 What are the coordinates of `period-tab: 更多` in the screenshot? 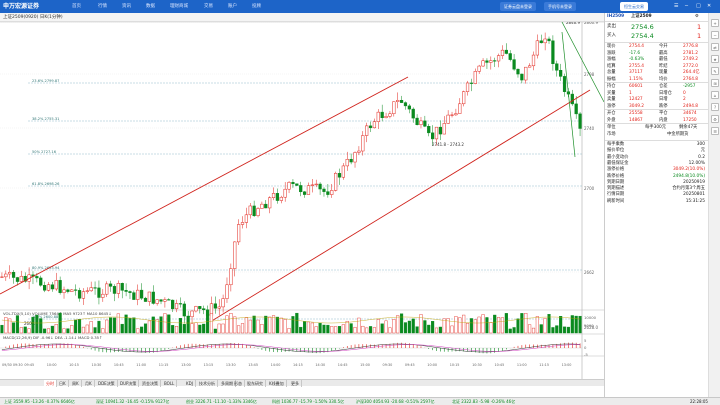 It's located at (295, 383).